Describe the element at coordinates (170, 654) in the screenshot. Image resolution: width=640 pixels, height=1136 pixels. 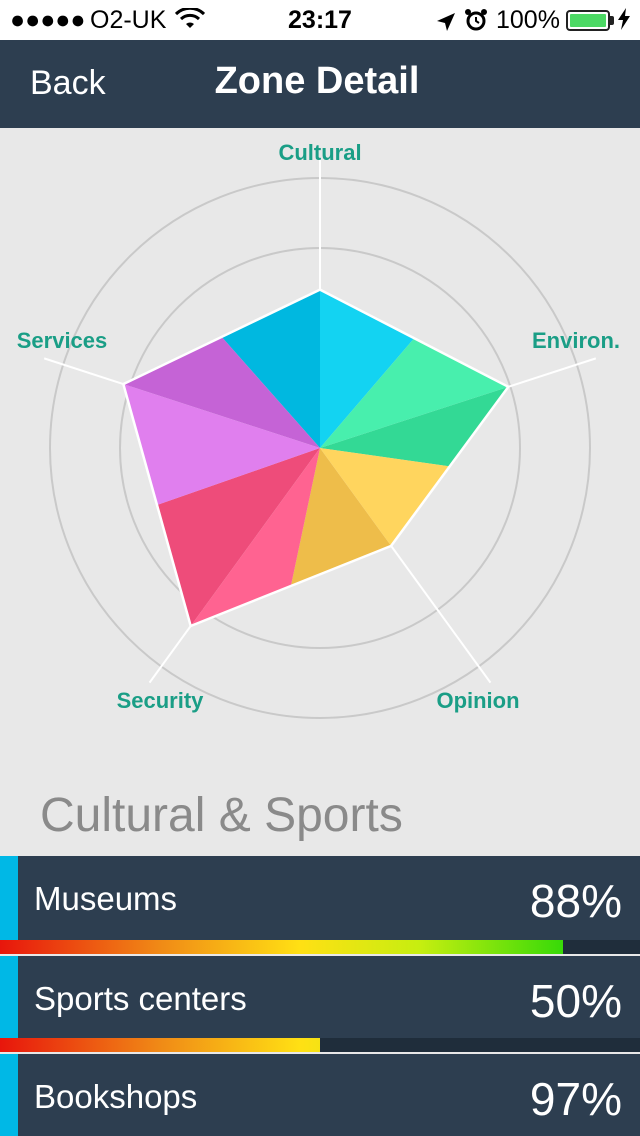
I see `axis-spoke-security` at that location.